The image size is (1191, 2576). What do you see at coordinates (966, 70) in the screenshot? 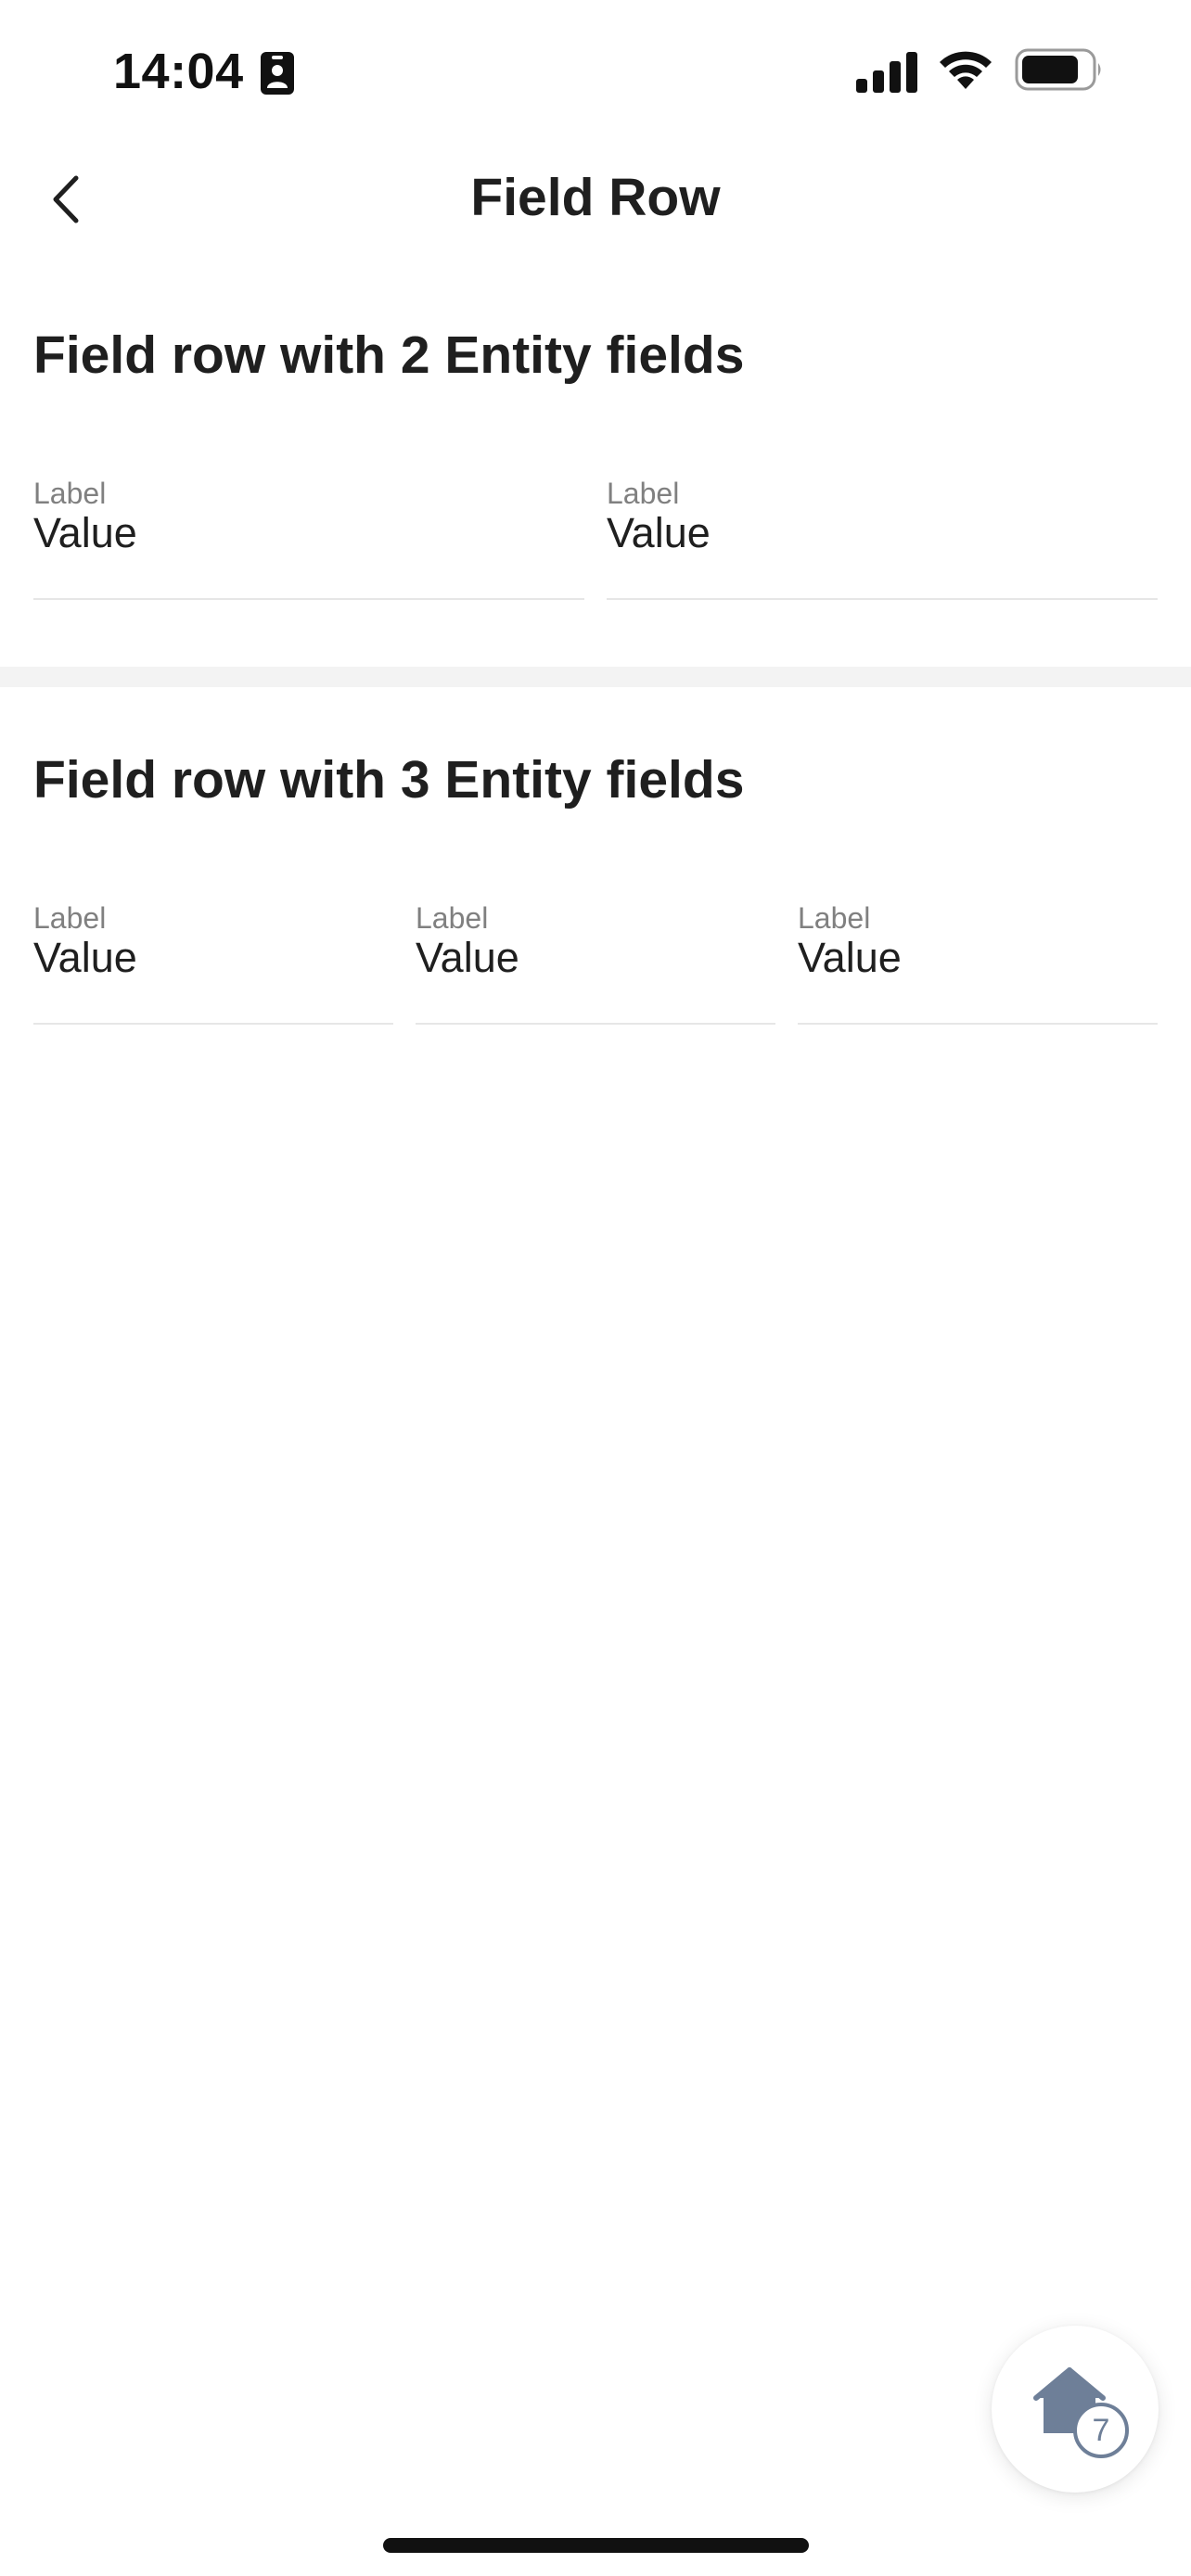
I see `wifi-icon` at bounding box center [966, 70].